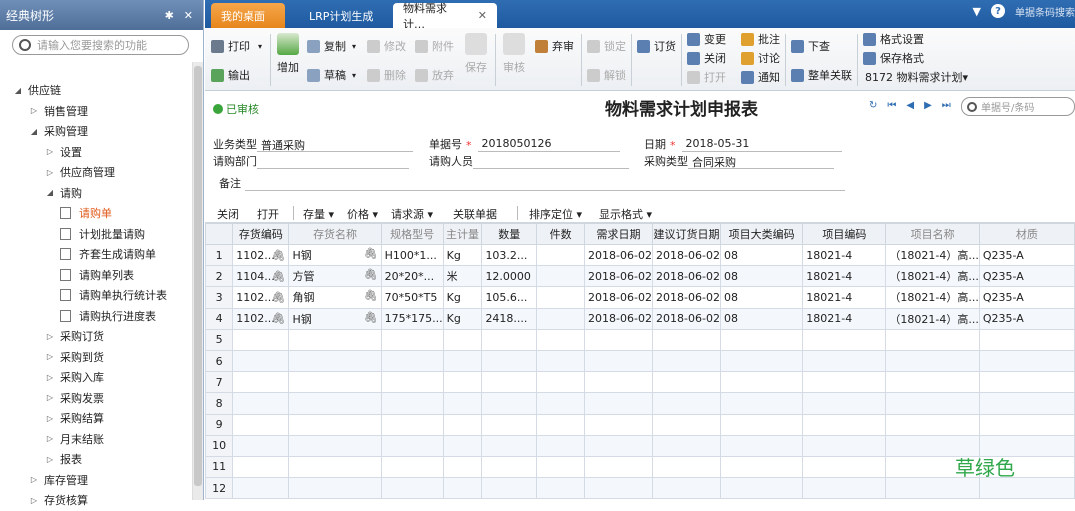 This screenshot has width=1075, height=511. Describe the element at coordinates (625, 214) in the screenshot. I see `display-format-button: 显示格式 ▾` at that location.